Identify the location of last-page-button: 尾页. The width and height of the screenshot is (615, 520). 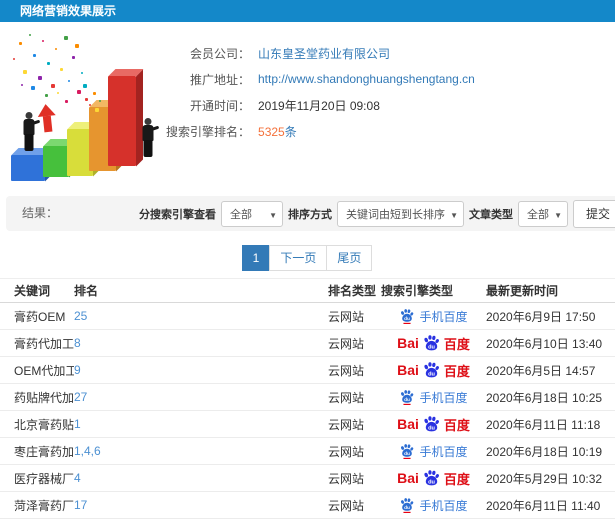
(349, 258).